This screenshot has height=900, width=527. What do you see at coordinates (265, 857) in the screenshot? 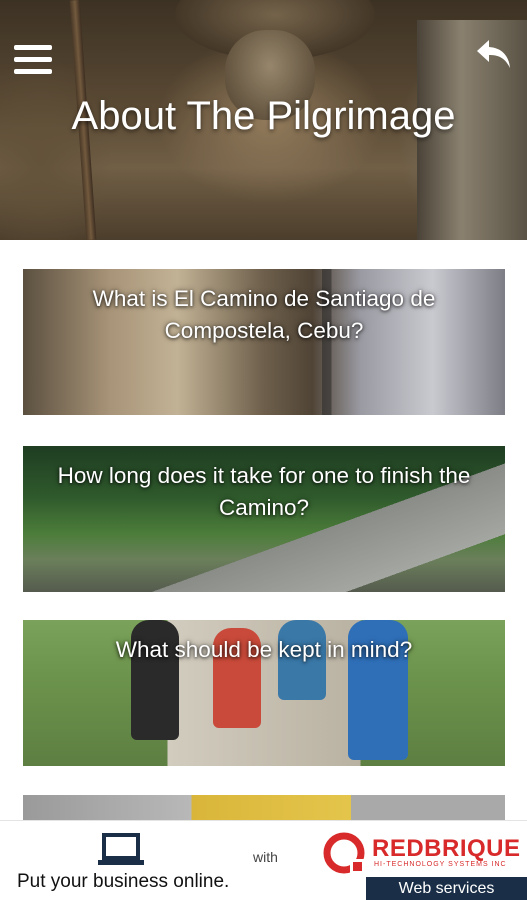
I see `ad-connector-text: with` at bounding box center [265, 857].